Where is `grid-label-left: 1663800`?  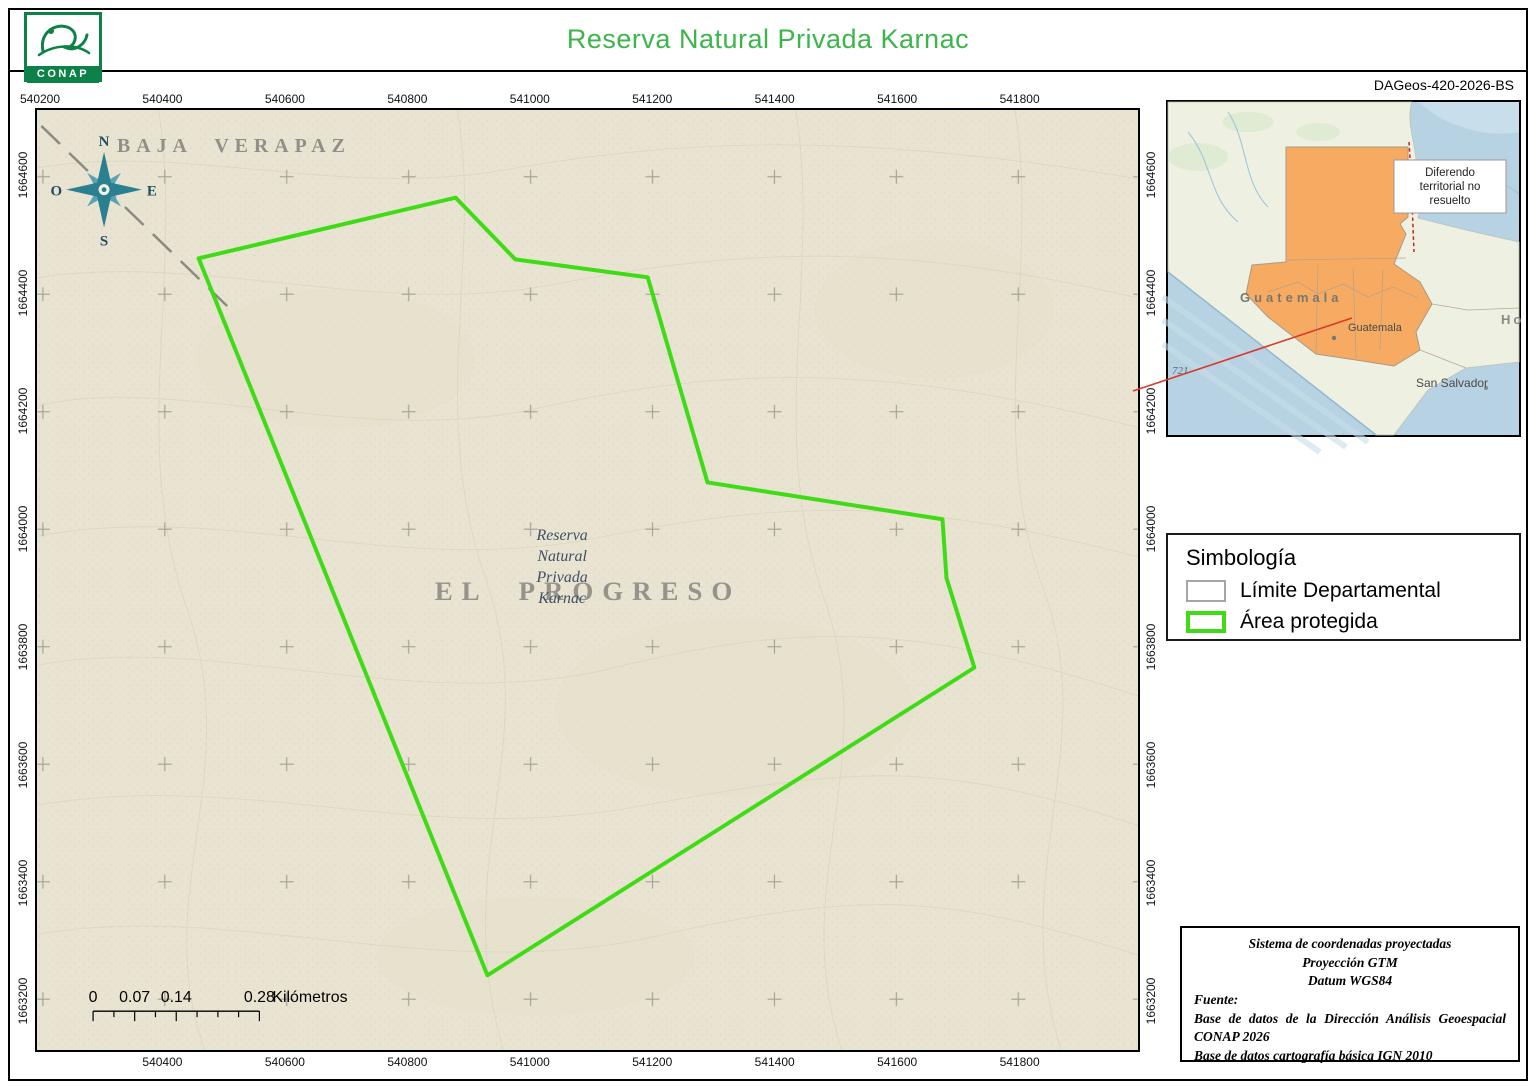 grid-label-left: 1663800 is located at coordinates (23, 647).